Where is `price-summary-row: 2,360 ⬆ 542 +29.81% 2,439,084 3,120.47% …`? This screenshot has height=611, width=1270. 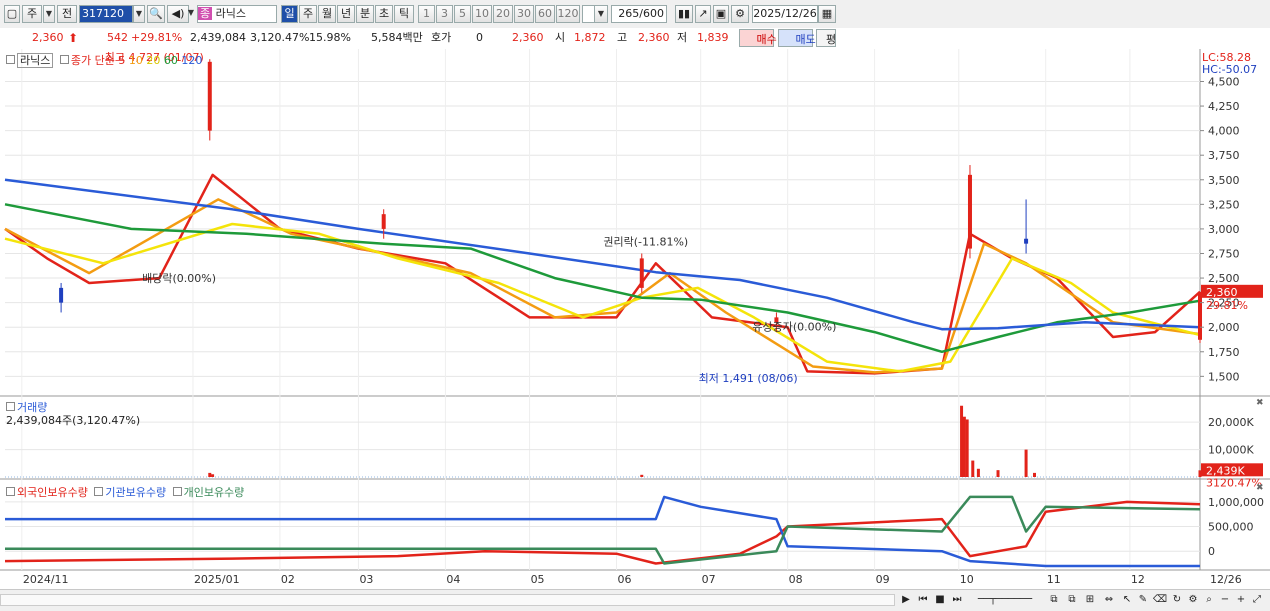 price-summary-row: 2,360 ⬆ 542 +29.81% 2,439,084 3,120.47% … is located at coordinates (635, 39).